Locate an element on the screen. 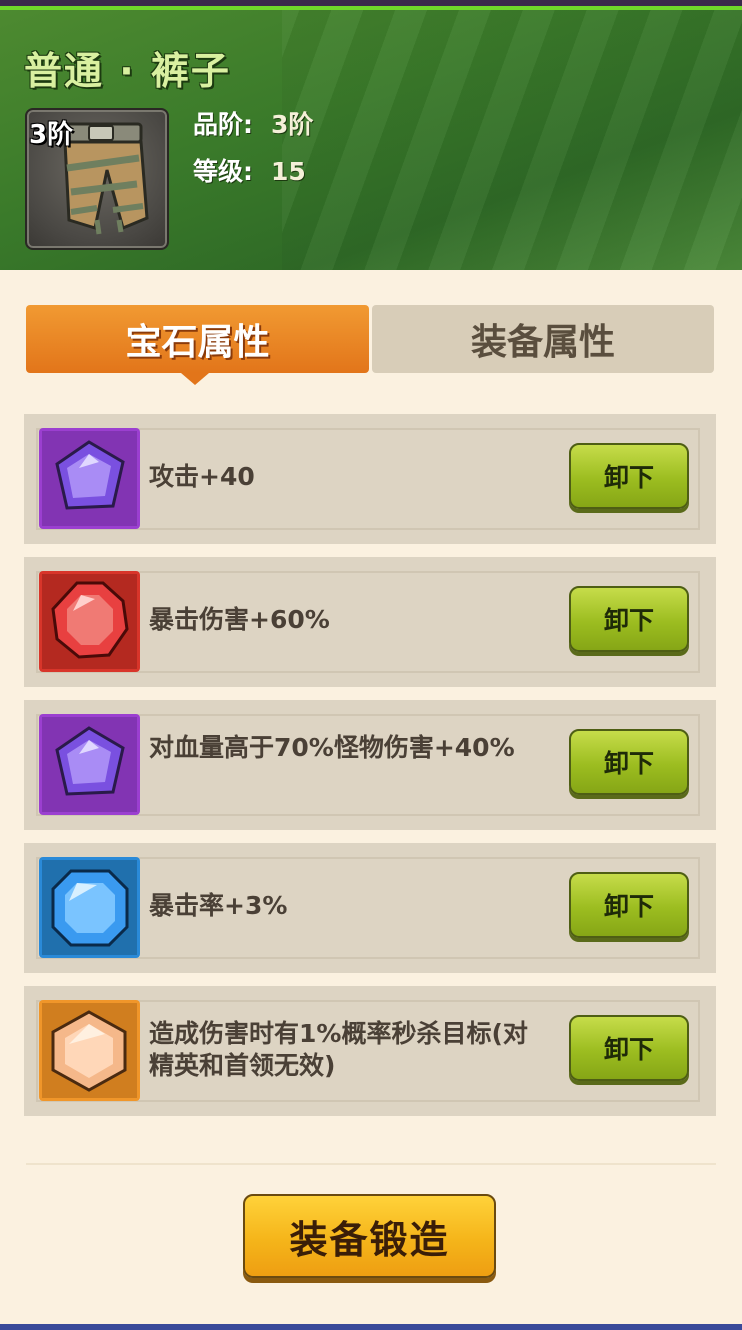 The height and width of the screenshot is (1330, 742). red-gem-icon is located at coordinates (89, 621).